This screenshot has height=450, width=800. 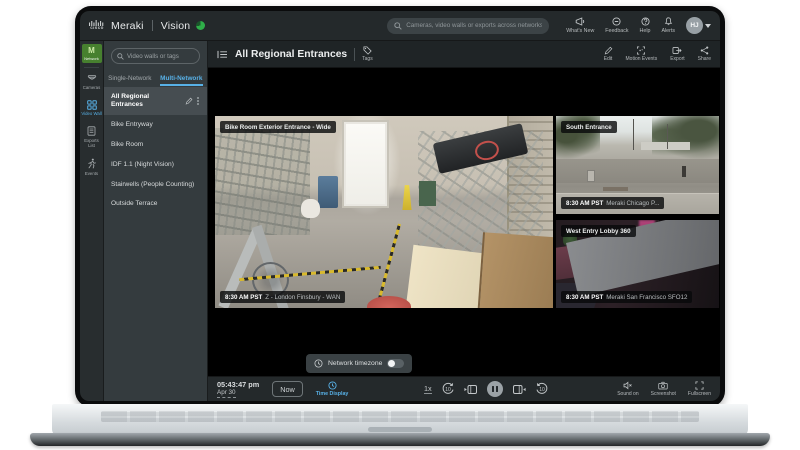 I want to click on rail-divider, so click(x=91, y=67).